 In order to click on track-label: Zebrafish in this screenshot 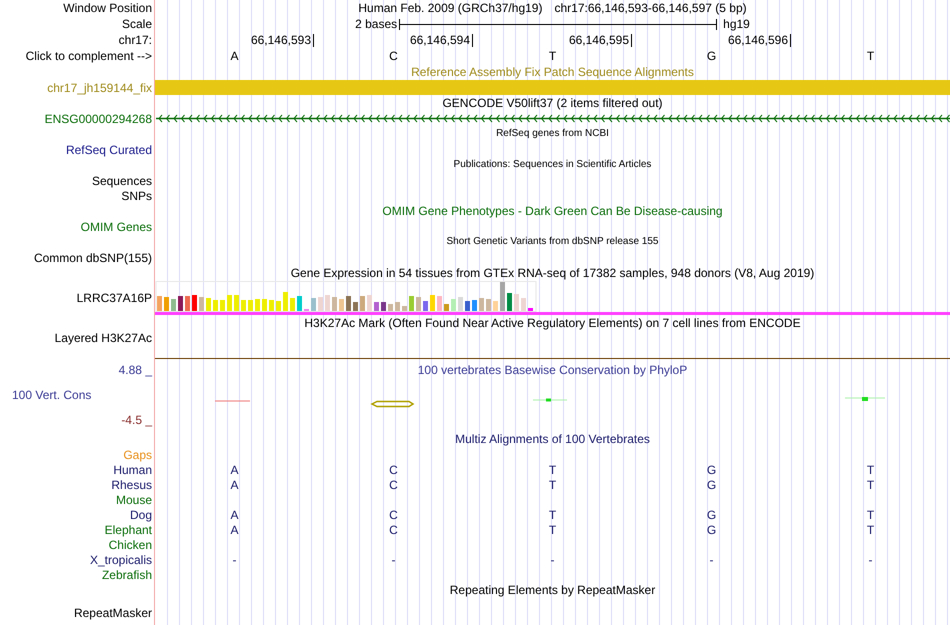, I will do `click(127, 575)`.